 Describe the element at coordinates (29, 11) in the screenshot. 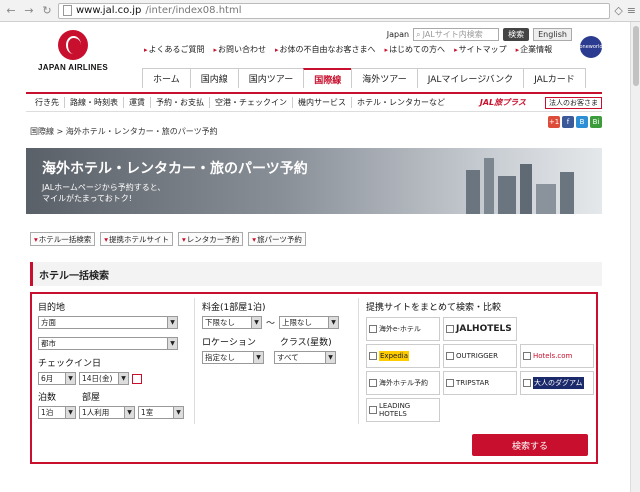

I see `forward-icon: →` at that location.